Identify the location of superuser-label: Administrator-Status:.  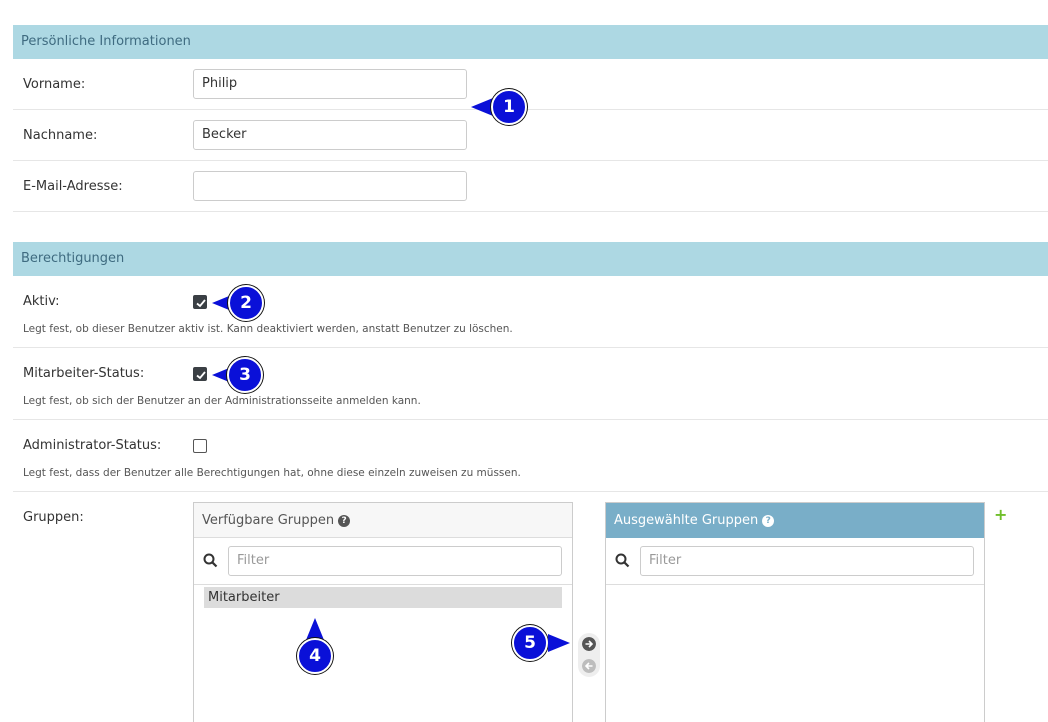
(92, 445).